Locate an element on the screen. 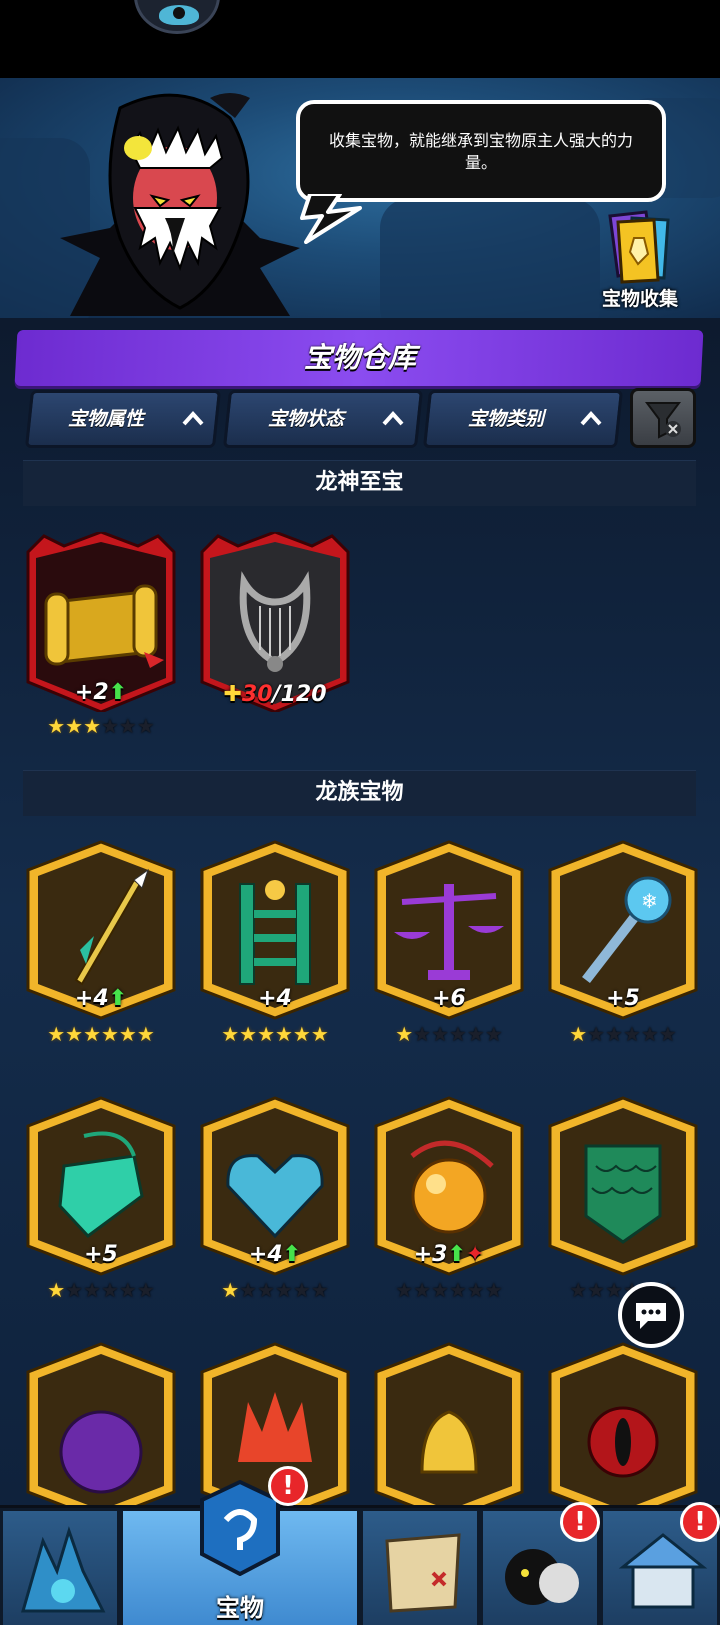 The image size is (720, 1625). treasure-card-scales: +6 ★★★★★★ is located at coordinates (449, 943).